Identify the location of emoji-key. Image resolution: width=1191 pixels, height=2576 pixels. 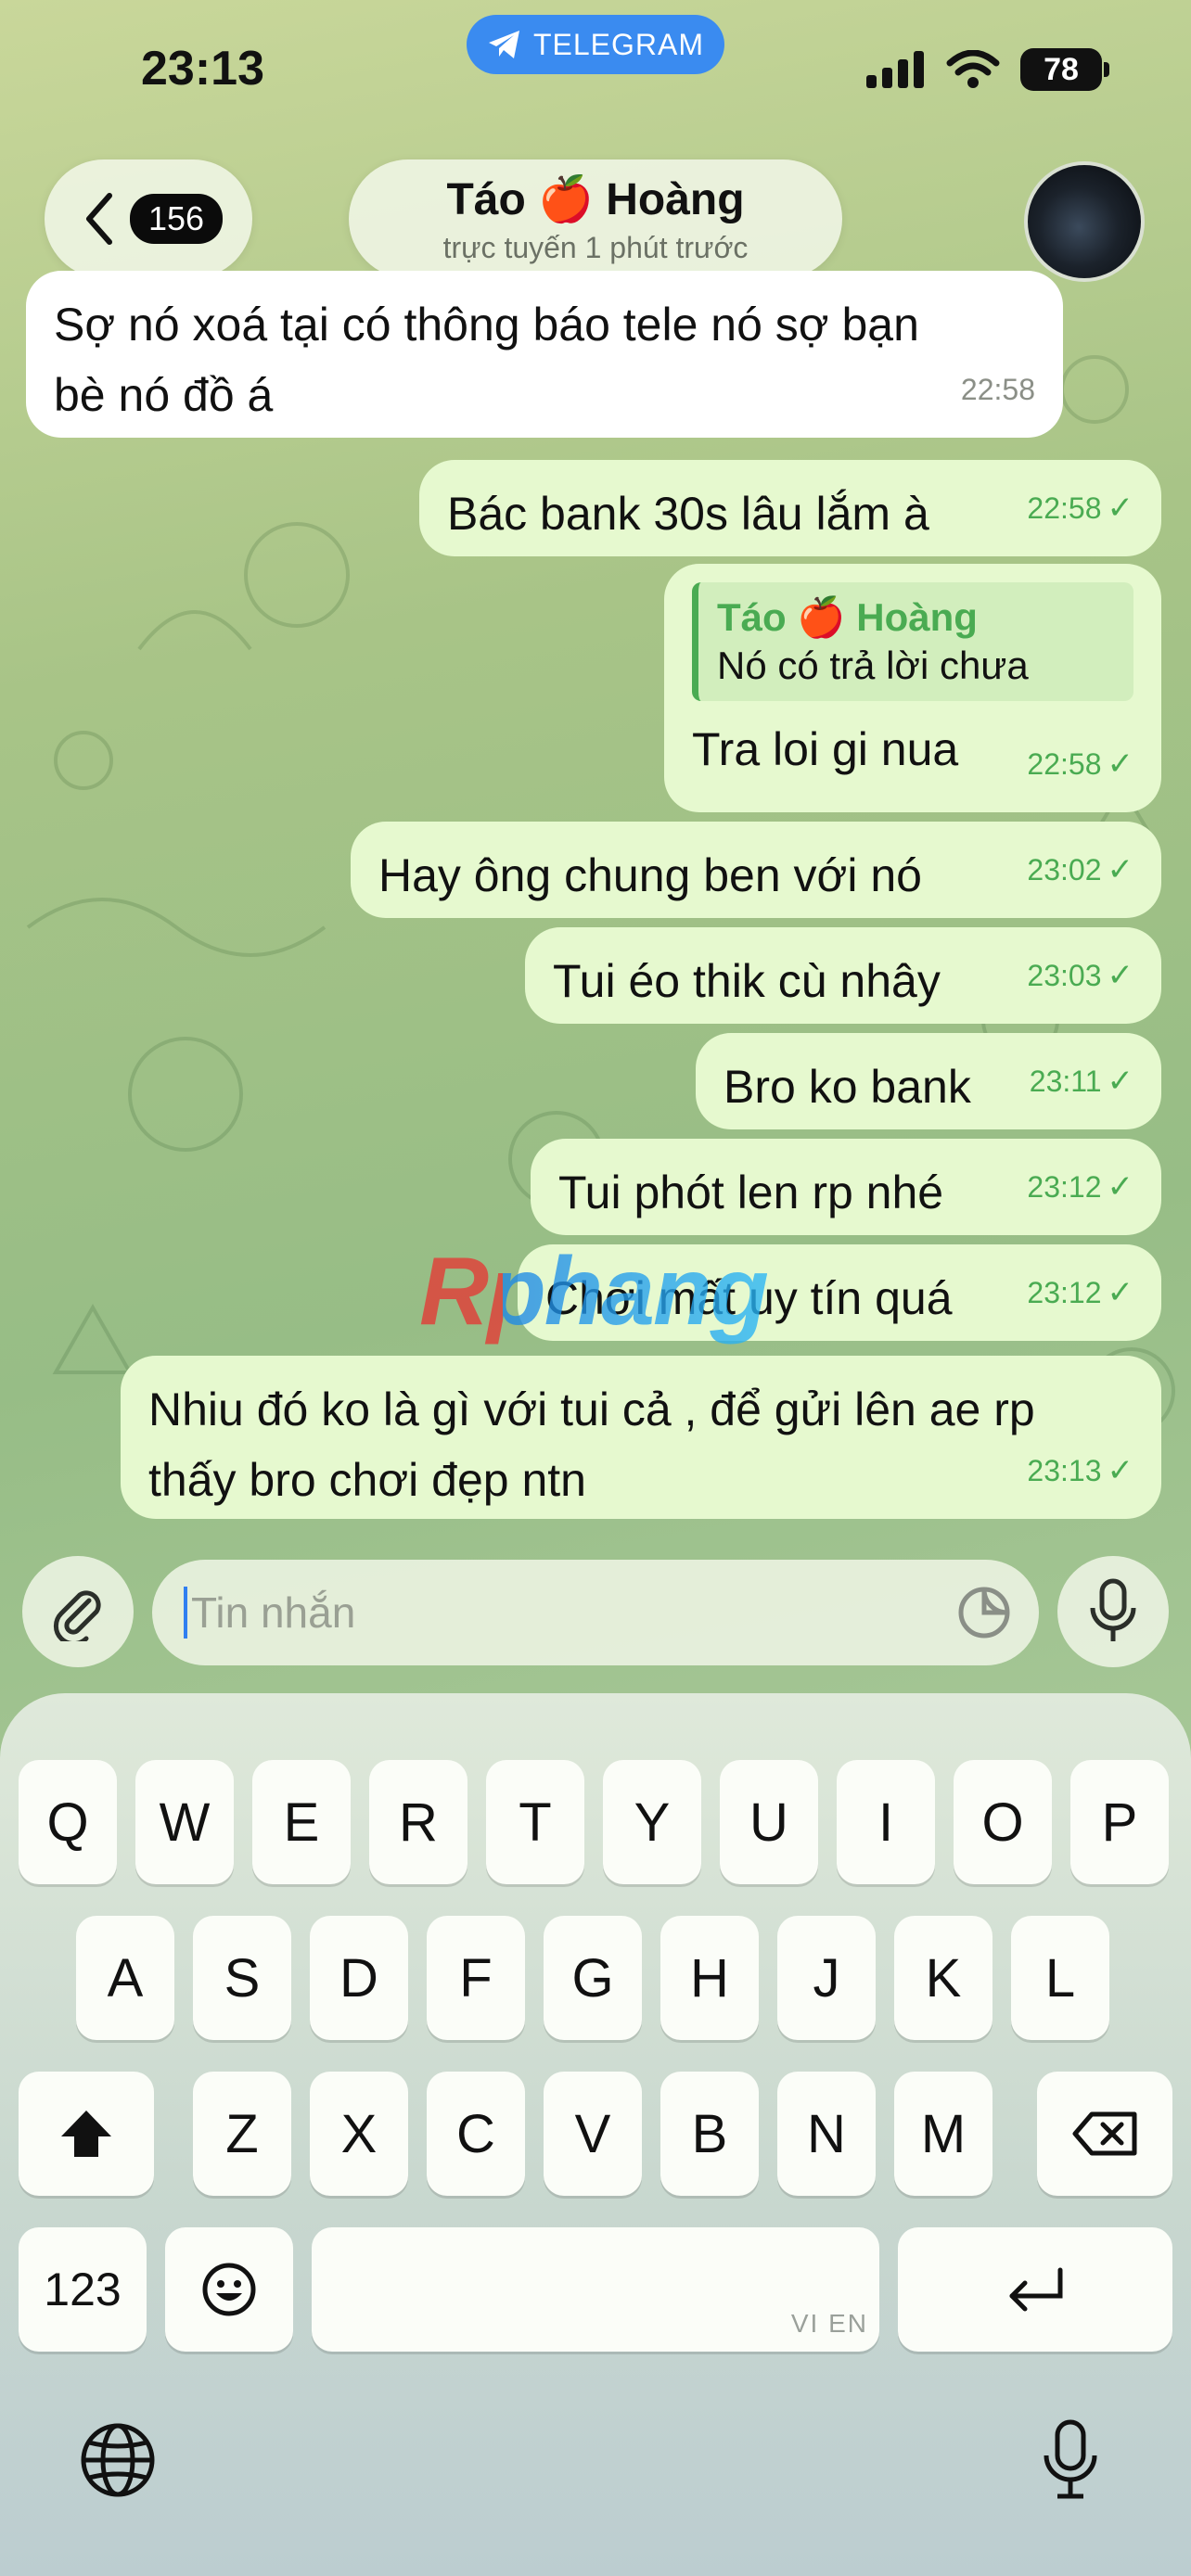
(229, 2289).